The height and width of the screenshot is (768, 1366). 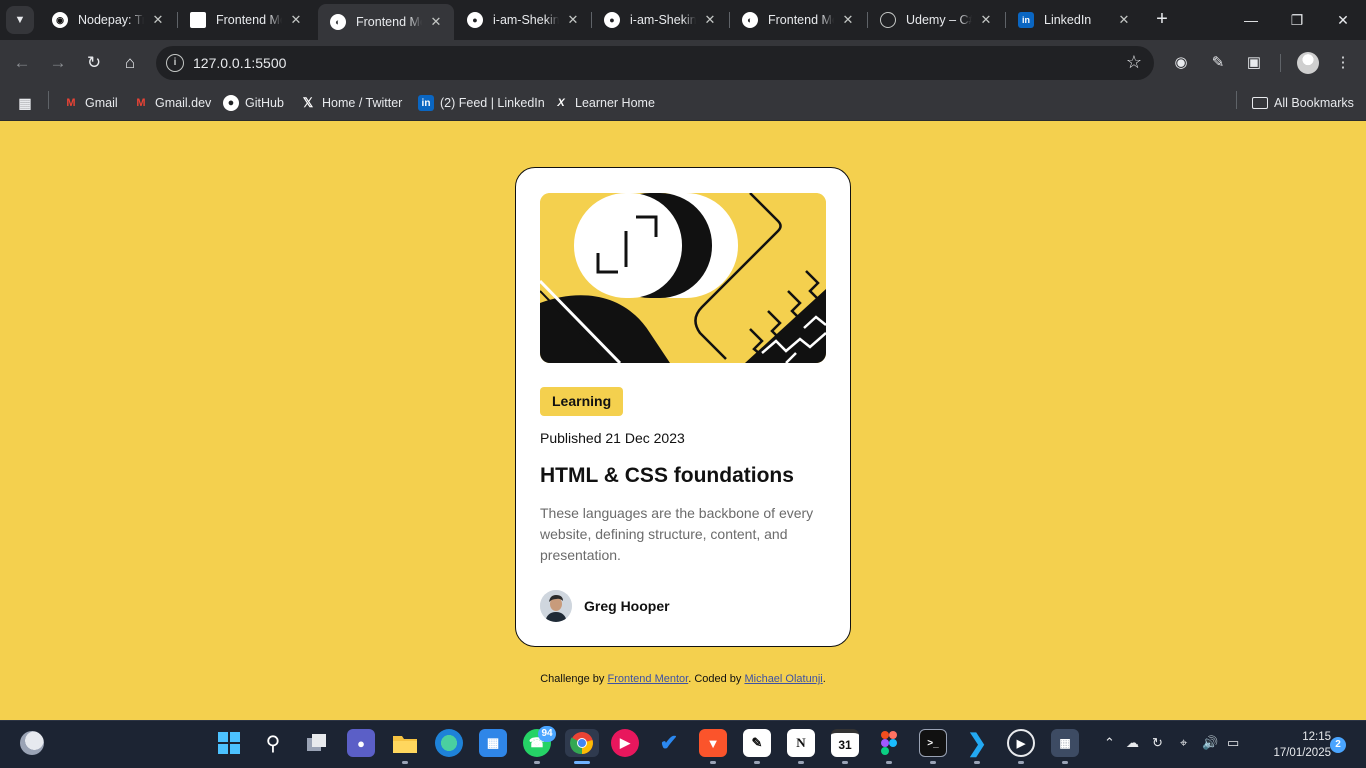 What do you see at coordinates (1134, 62) in the screenshot?
I see `bookmark-star-icon: ☆` at bounding box center [1134, 62].